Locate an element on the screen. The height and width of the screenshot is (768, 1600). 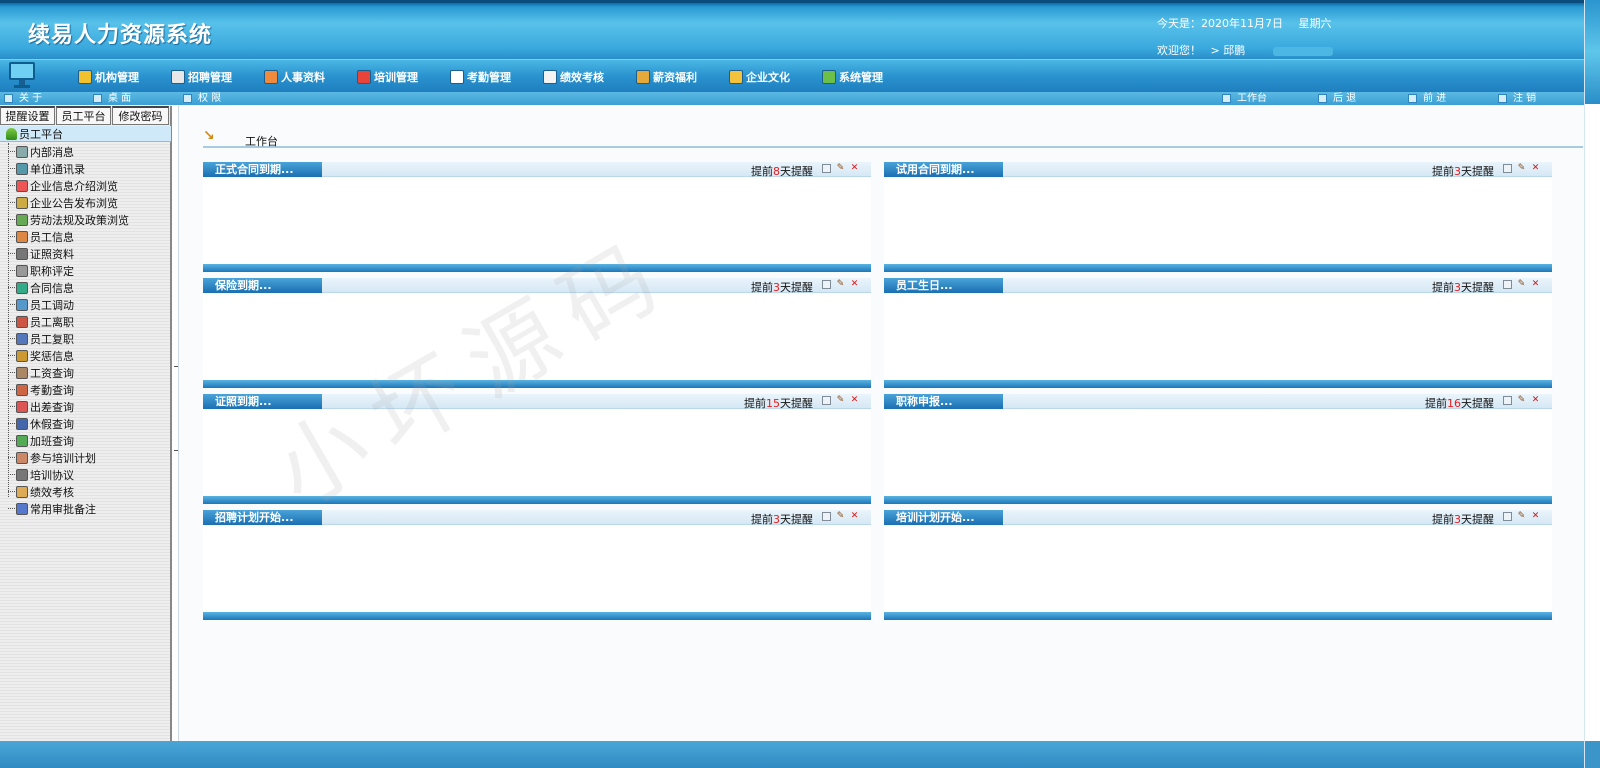
about-link: 关 于 is located at coordinates (23, 98).